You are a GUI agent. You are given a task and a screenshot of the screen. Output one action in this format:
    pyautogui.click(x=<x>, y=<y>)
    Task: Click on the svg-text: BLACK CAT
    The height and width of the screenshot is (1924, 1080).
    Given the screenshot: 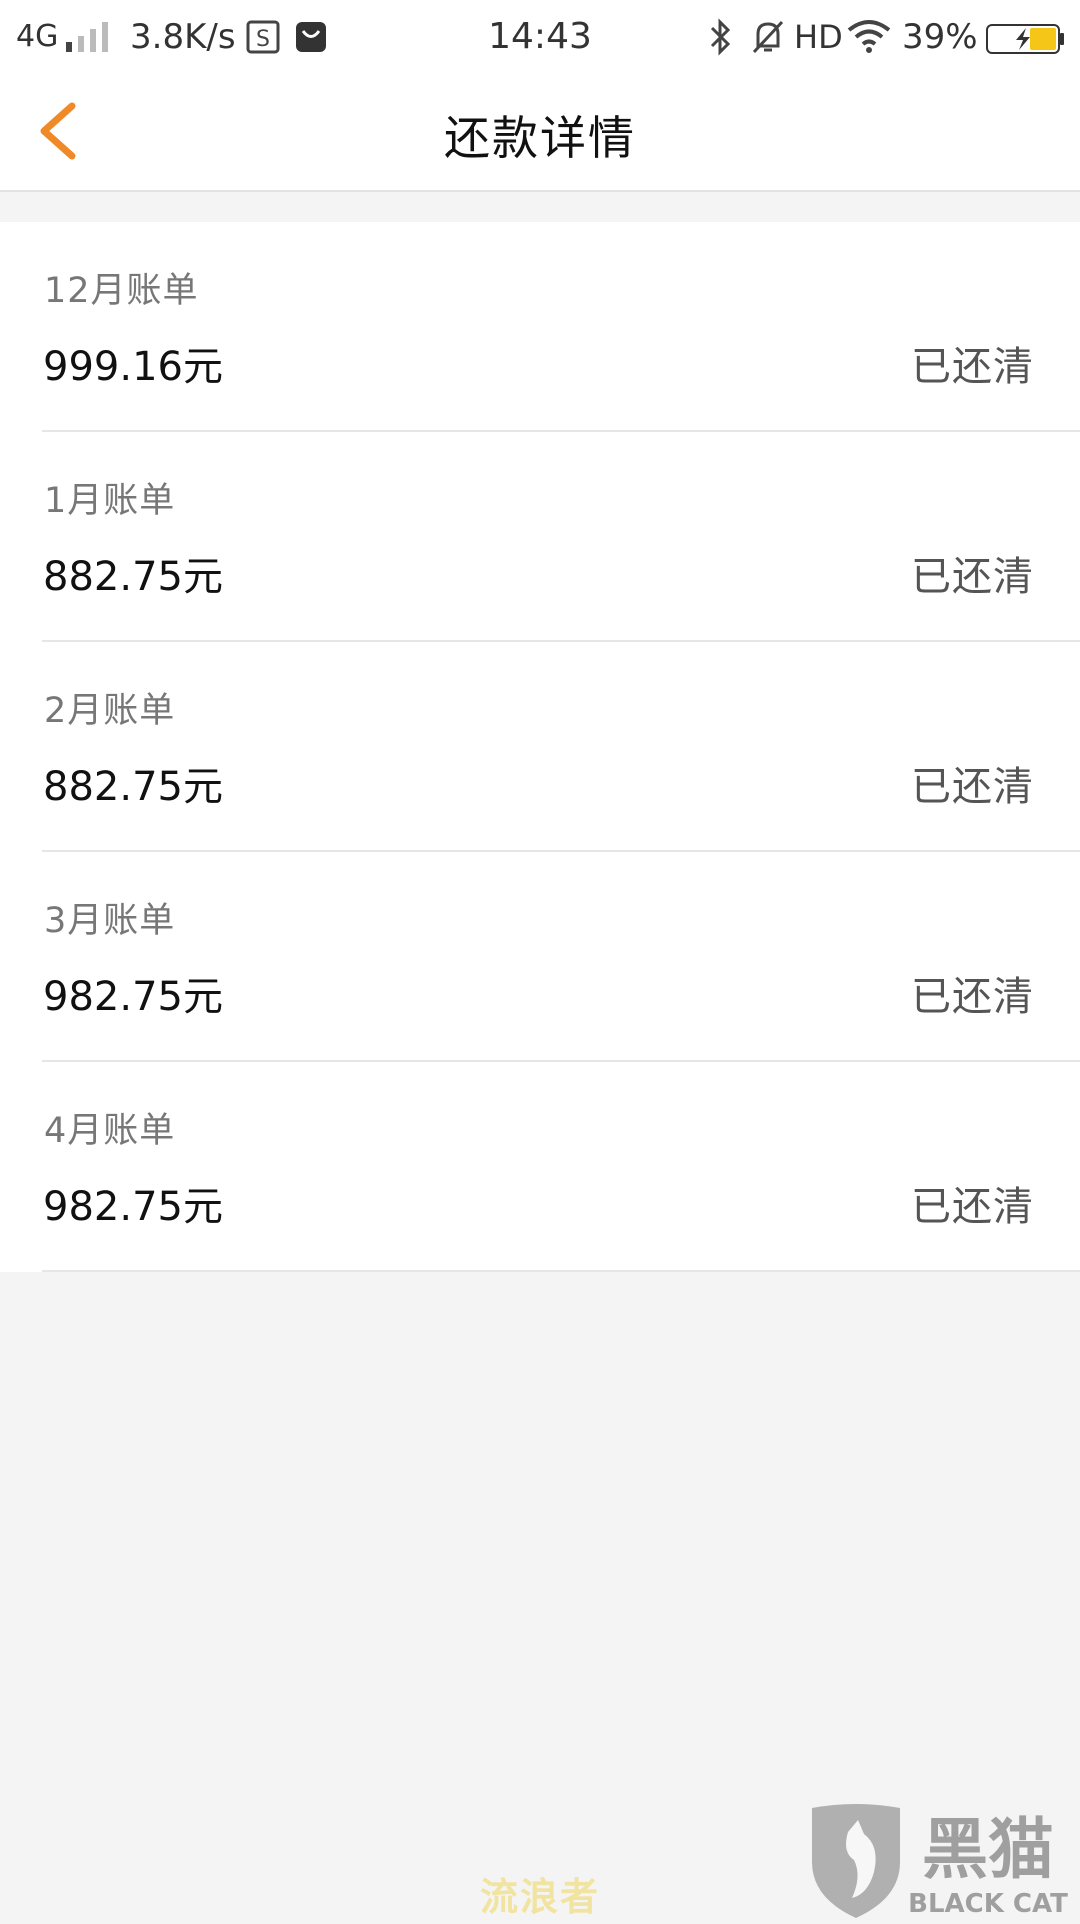 What is the action you would take?
    pyautogui.click(x=988, y=1904)
    